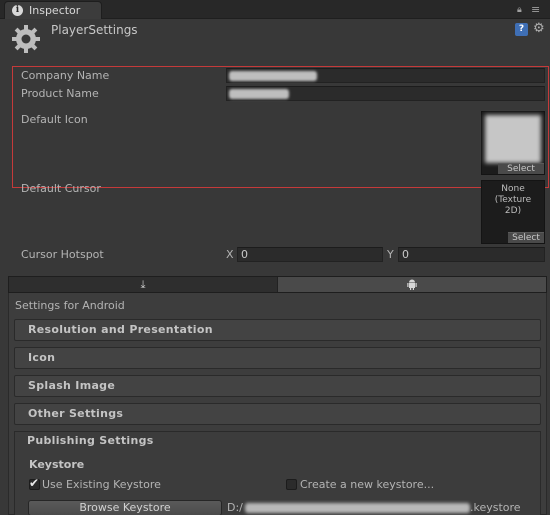  Describe the element at coordinates (521, 29) in the screenshot. I see `help-icon: ?` at that location.